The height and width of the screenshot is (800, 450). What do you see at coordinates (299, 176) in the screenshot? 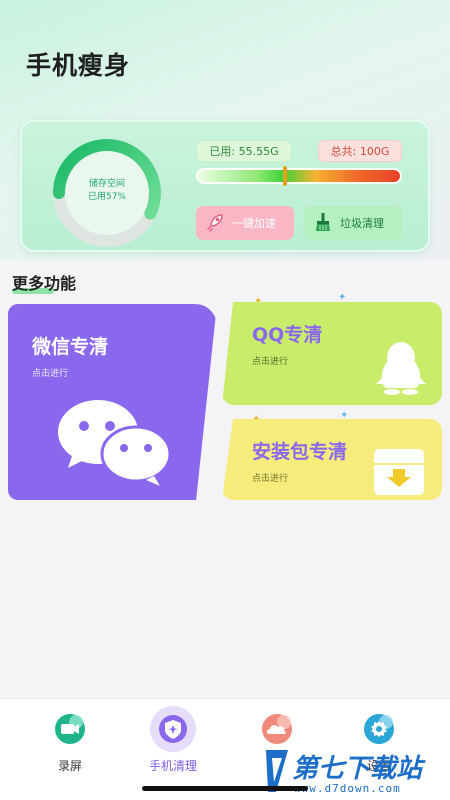
I see `storage-usage-bar` at bounding box center [299, 176].